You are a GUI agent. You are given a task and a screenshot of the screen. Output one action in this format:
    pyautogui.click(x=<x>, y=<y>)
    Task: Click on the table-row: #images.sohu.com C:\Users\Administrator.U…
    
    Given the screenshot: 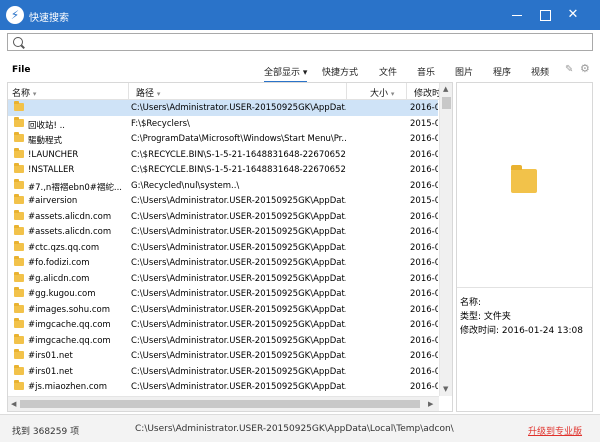 What is the action you would take?
    pyautogui.click(x=223, y=310)
    